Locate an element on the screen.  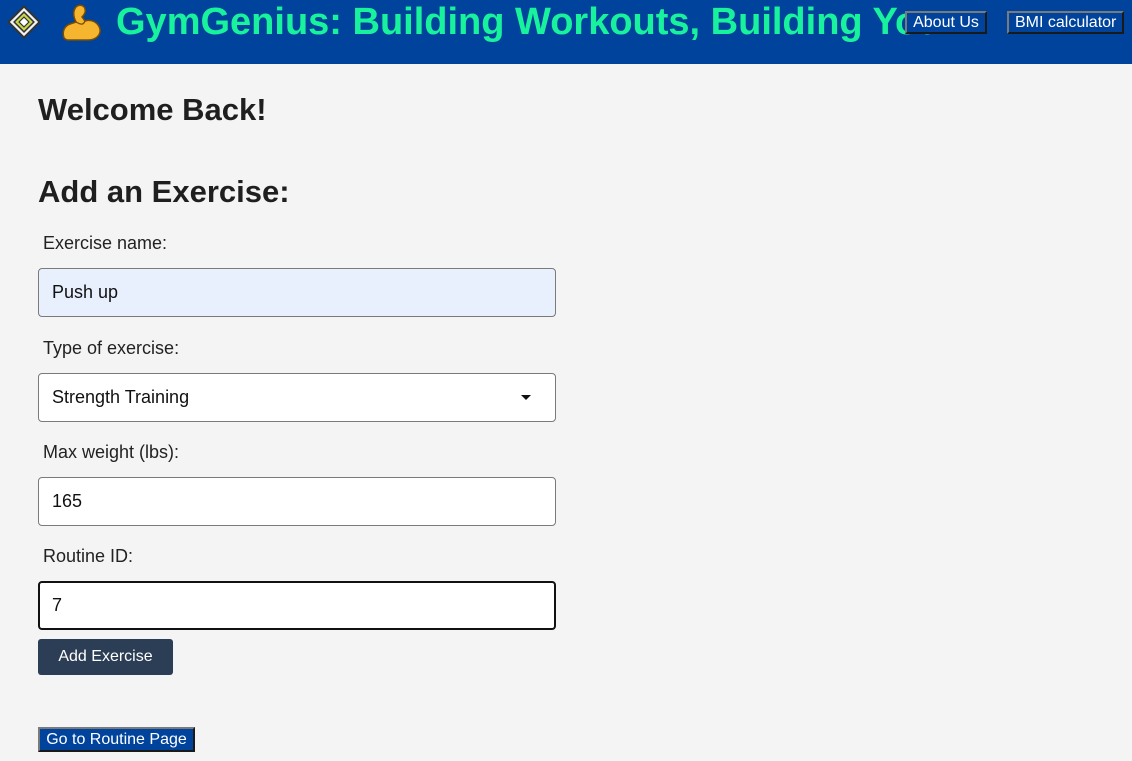
max-weight-label: Max weight (lbs): is located at coordinates (111, 452).